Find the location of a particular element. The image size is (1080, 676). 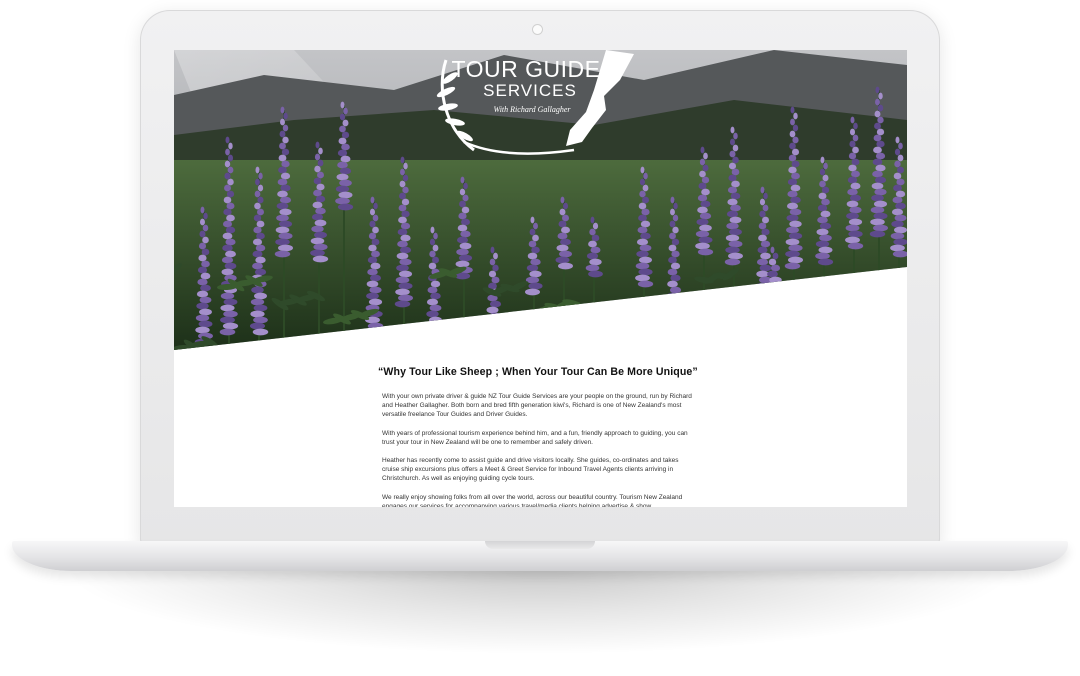

logo-tagline: With Richard Gallagher is located at coordinates (532, 109).